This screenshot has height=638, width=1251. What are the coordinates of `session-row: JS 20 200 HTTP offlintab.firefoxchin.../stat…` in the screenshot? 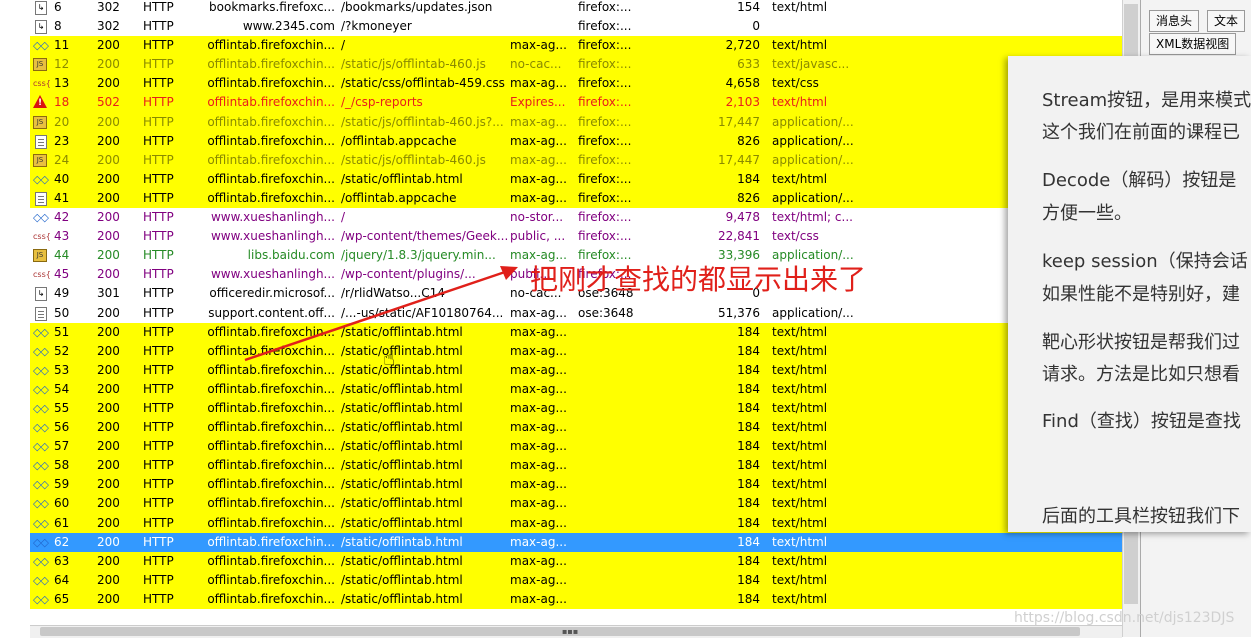 It's located at (576, 122).